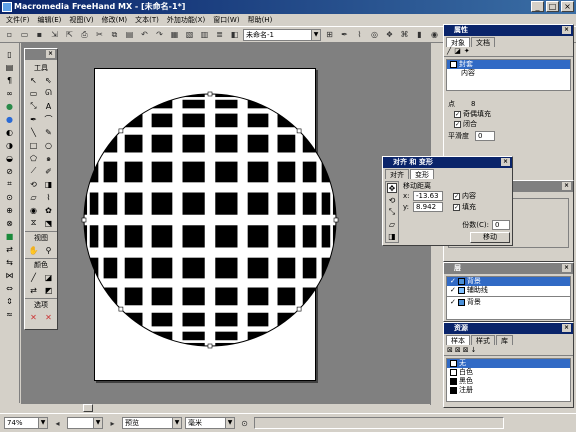  I want to click on maximize-button: □, so click(552, 6).